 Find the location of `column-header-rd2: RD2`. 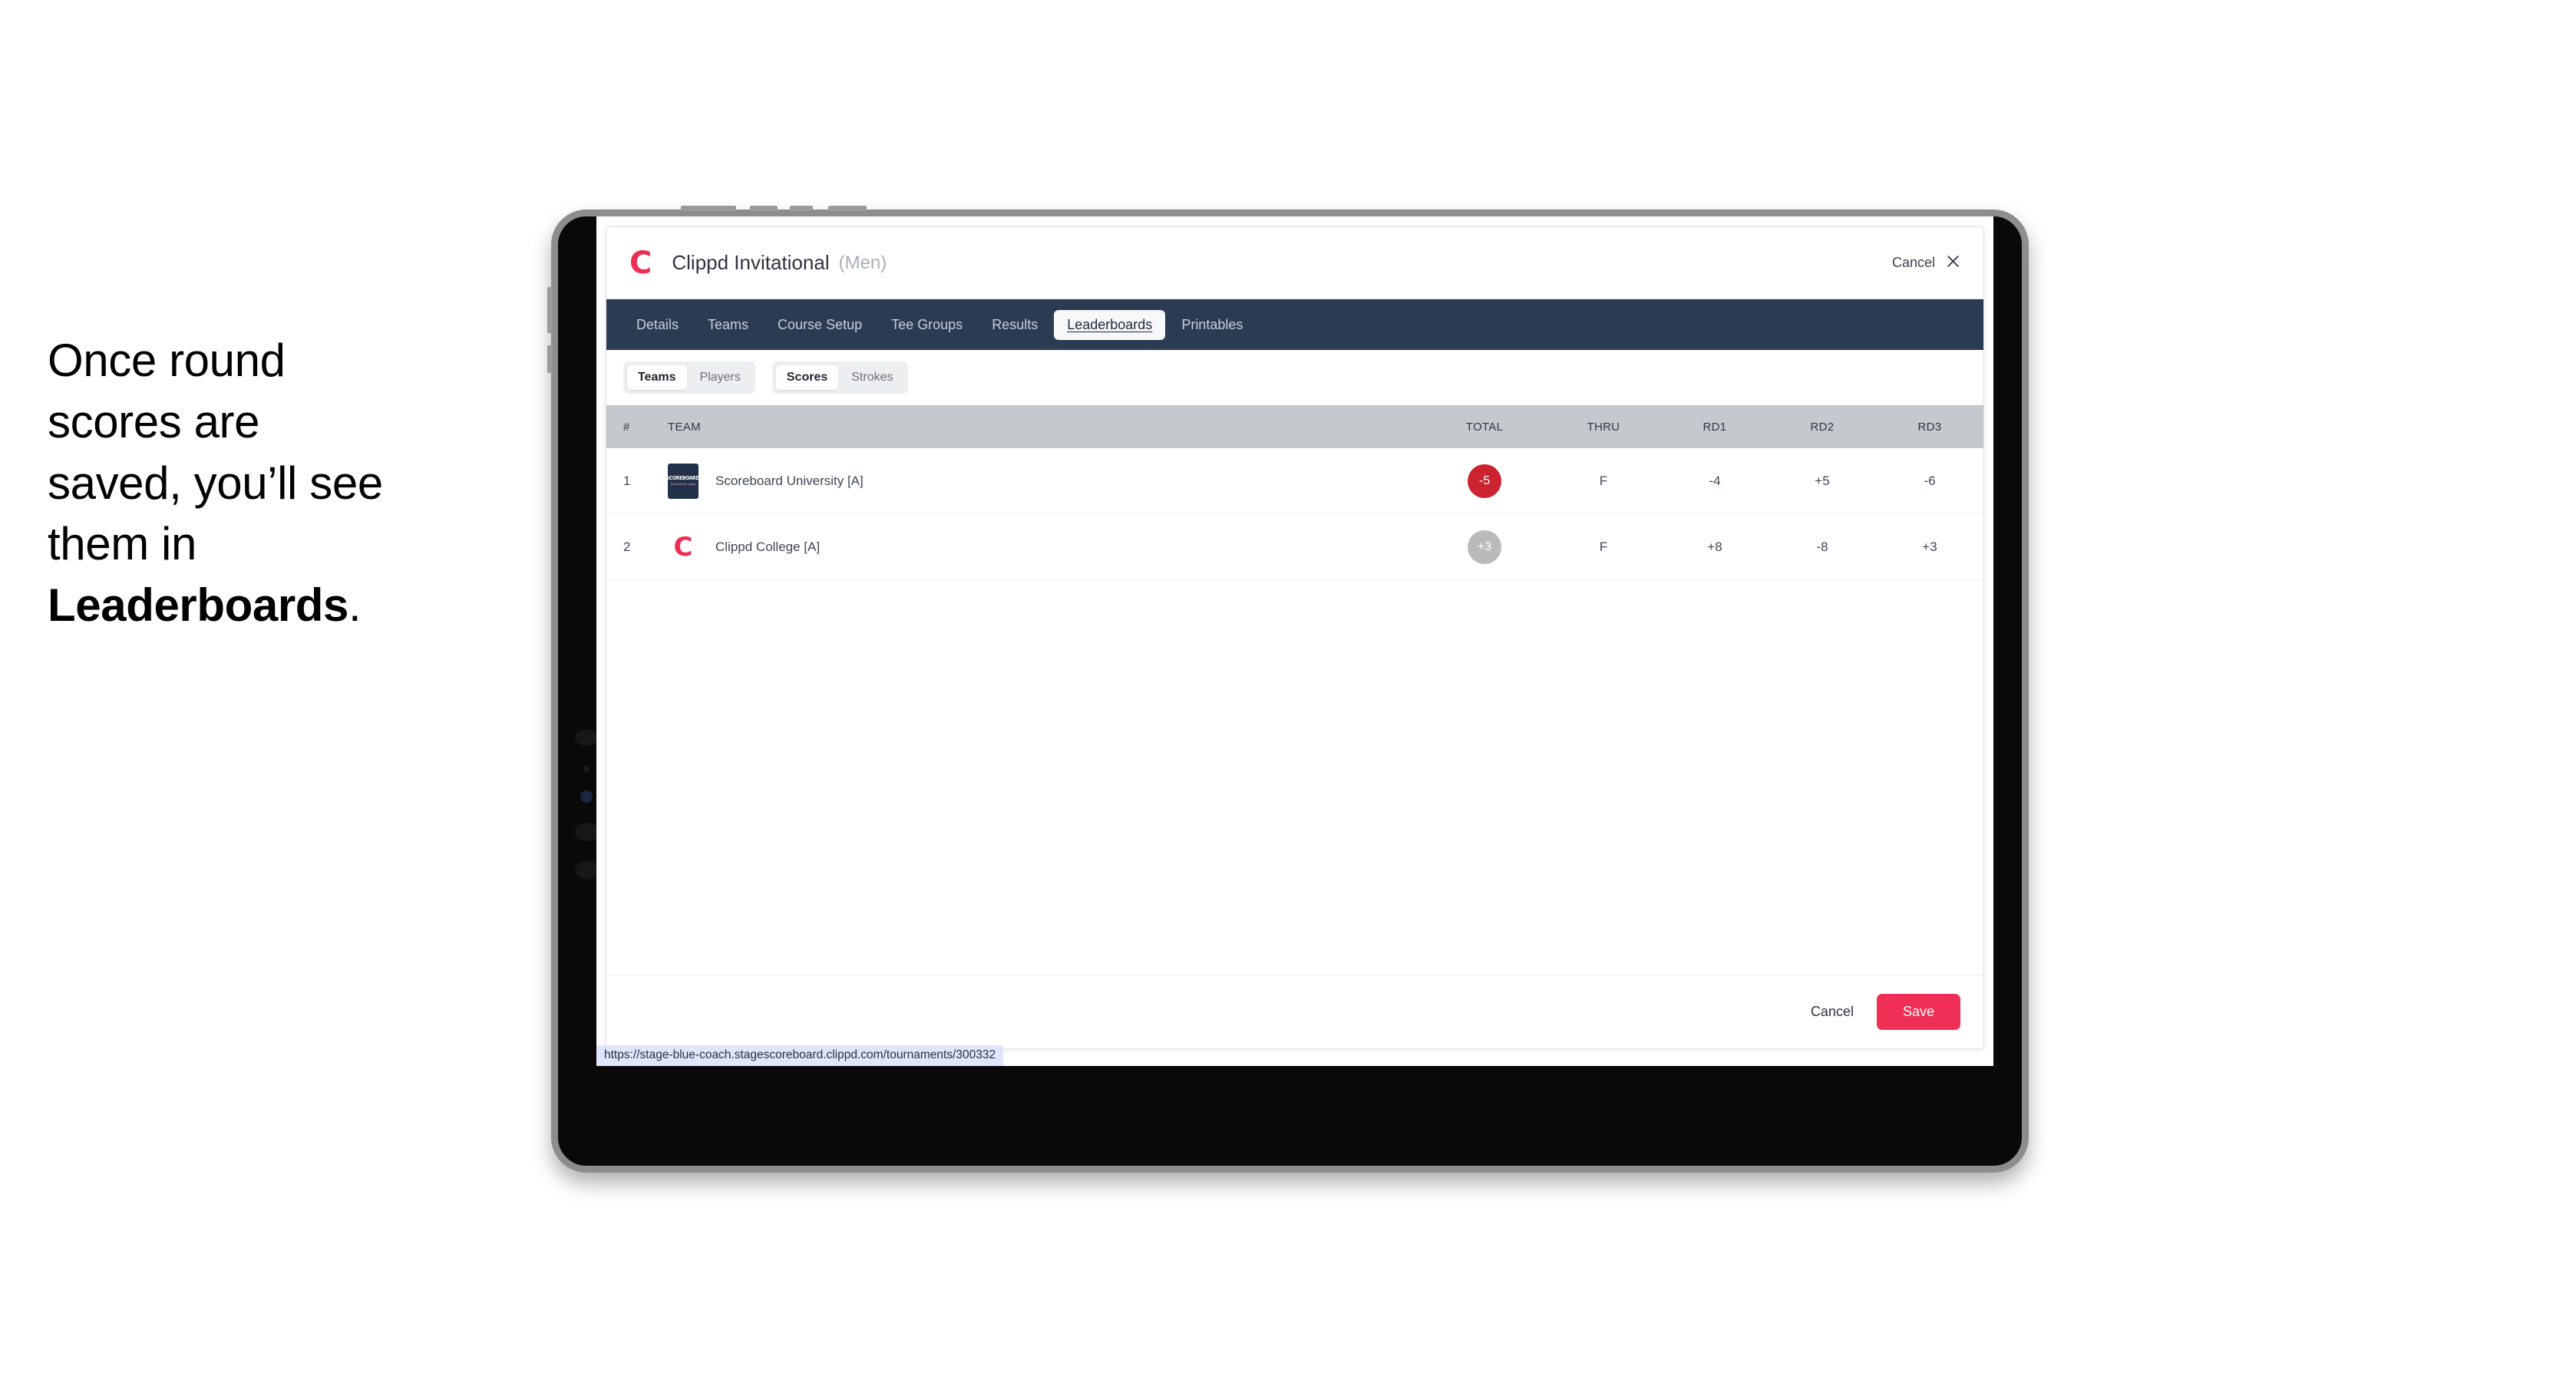

column-header-rd2: RD2 is located at coordinates (1822, 427).